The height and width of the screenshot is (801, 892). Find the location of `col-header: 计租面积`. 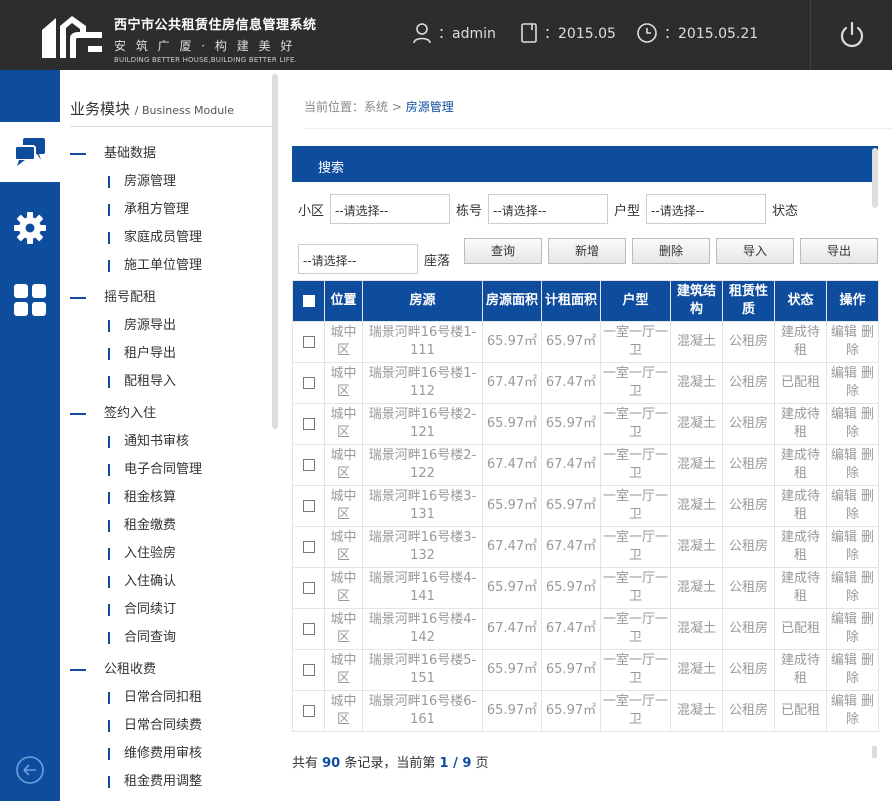

col-header: 计租面积 is located at coordinates (571, 301).